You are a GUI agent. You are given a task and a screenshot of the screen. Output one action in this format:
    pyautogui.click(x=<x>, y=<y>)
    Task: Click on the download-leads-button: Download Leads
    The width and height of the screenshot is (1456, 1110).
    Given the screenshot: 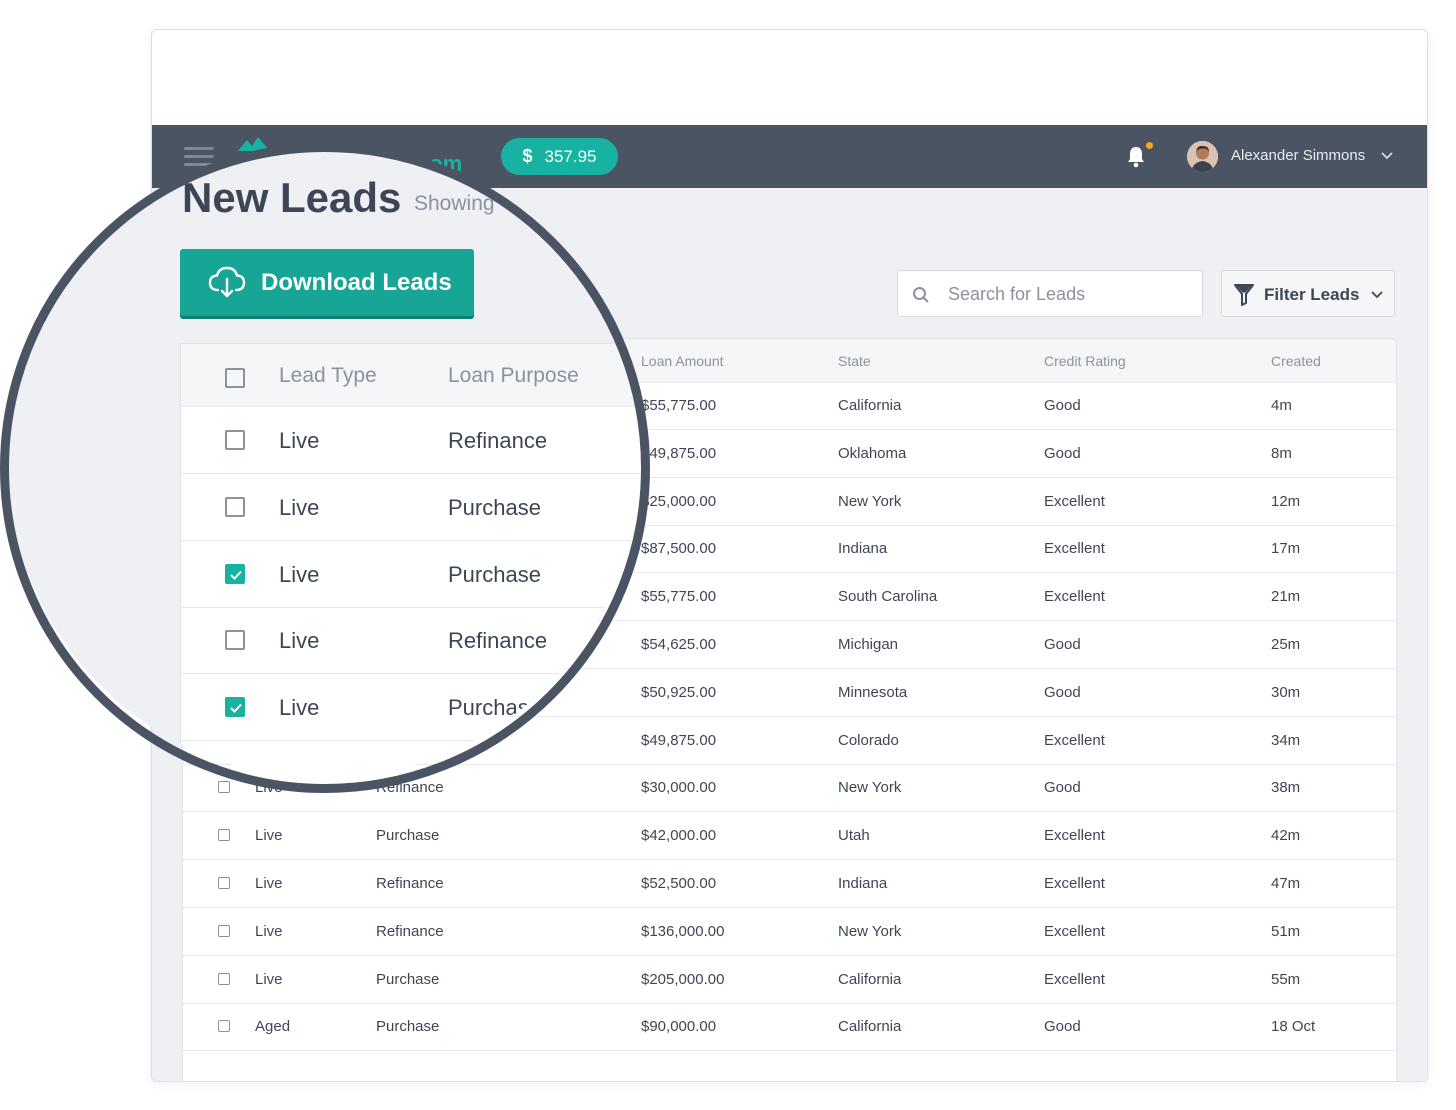 What is the action you would take?
    pyautogui.click(x=327, y=282)
    